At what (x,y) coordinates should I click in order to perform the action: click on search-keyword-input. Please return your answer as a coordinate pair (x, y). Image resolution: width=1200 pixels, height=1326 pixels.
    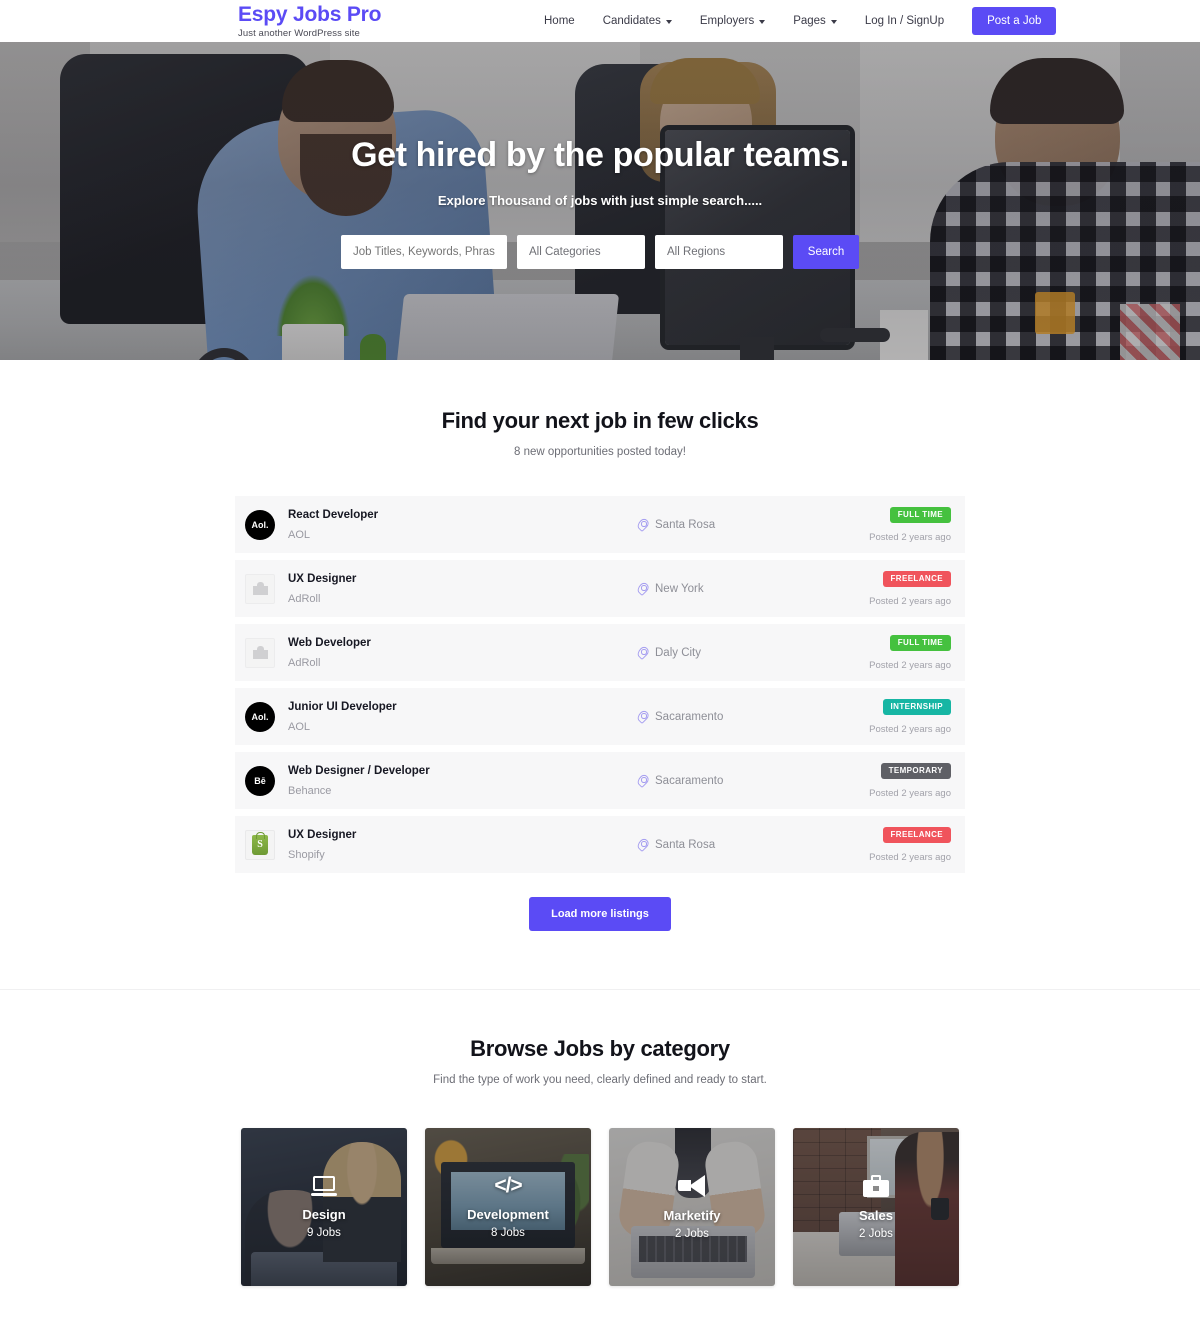
    Looking at the image, I should click on (424, 252).